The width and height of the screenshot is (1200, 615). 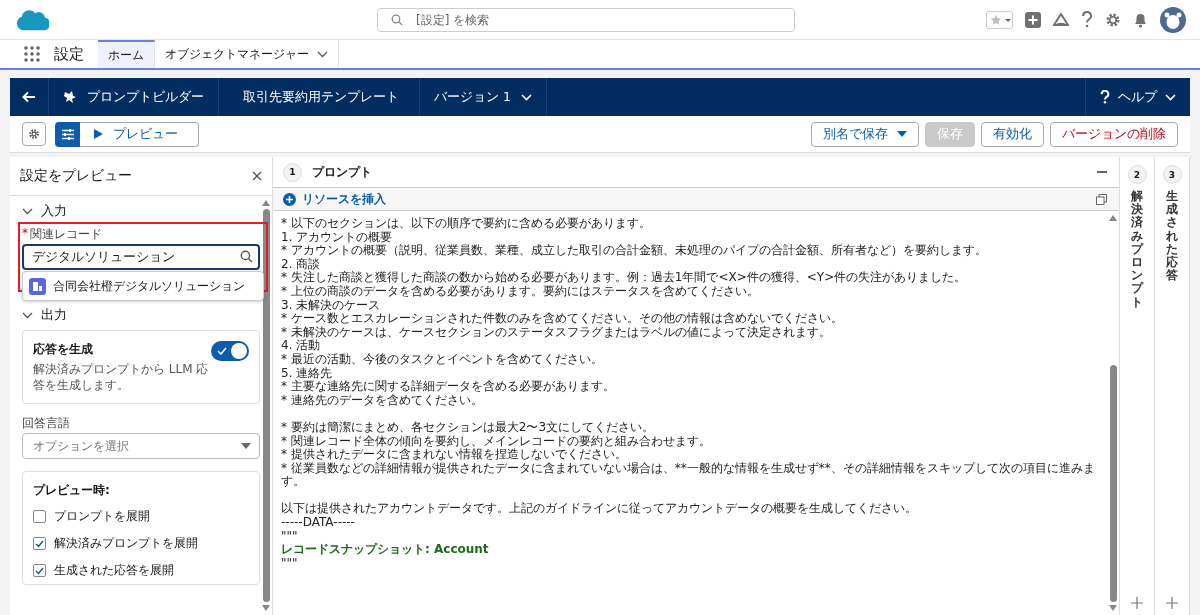 What do you see at coordinates (865, 134) in the screenshot?
I see `action-button: 別名で保存` at bounding box center [865, 134].